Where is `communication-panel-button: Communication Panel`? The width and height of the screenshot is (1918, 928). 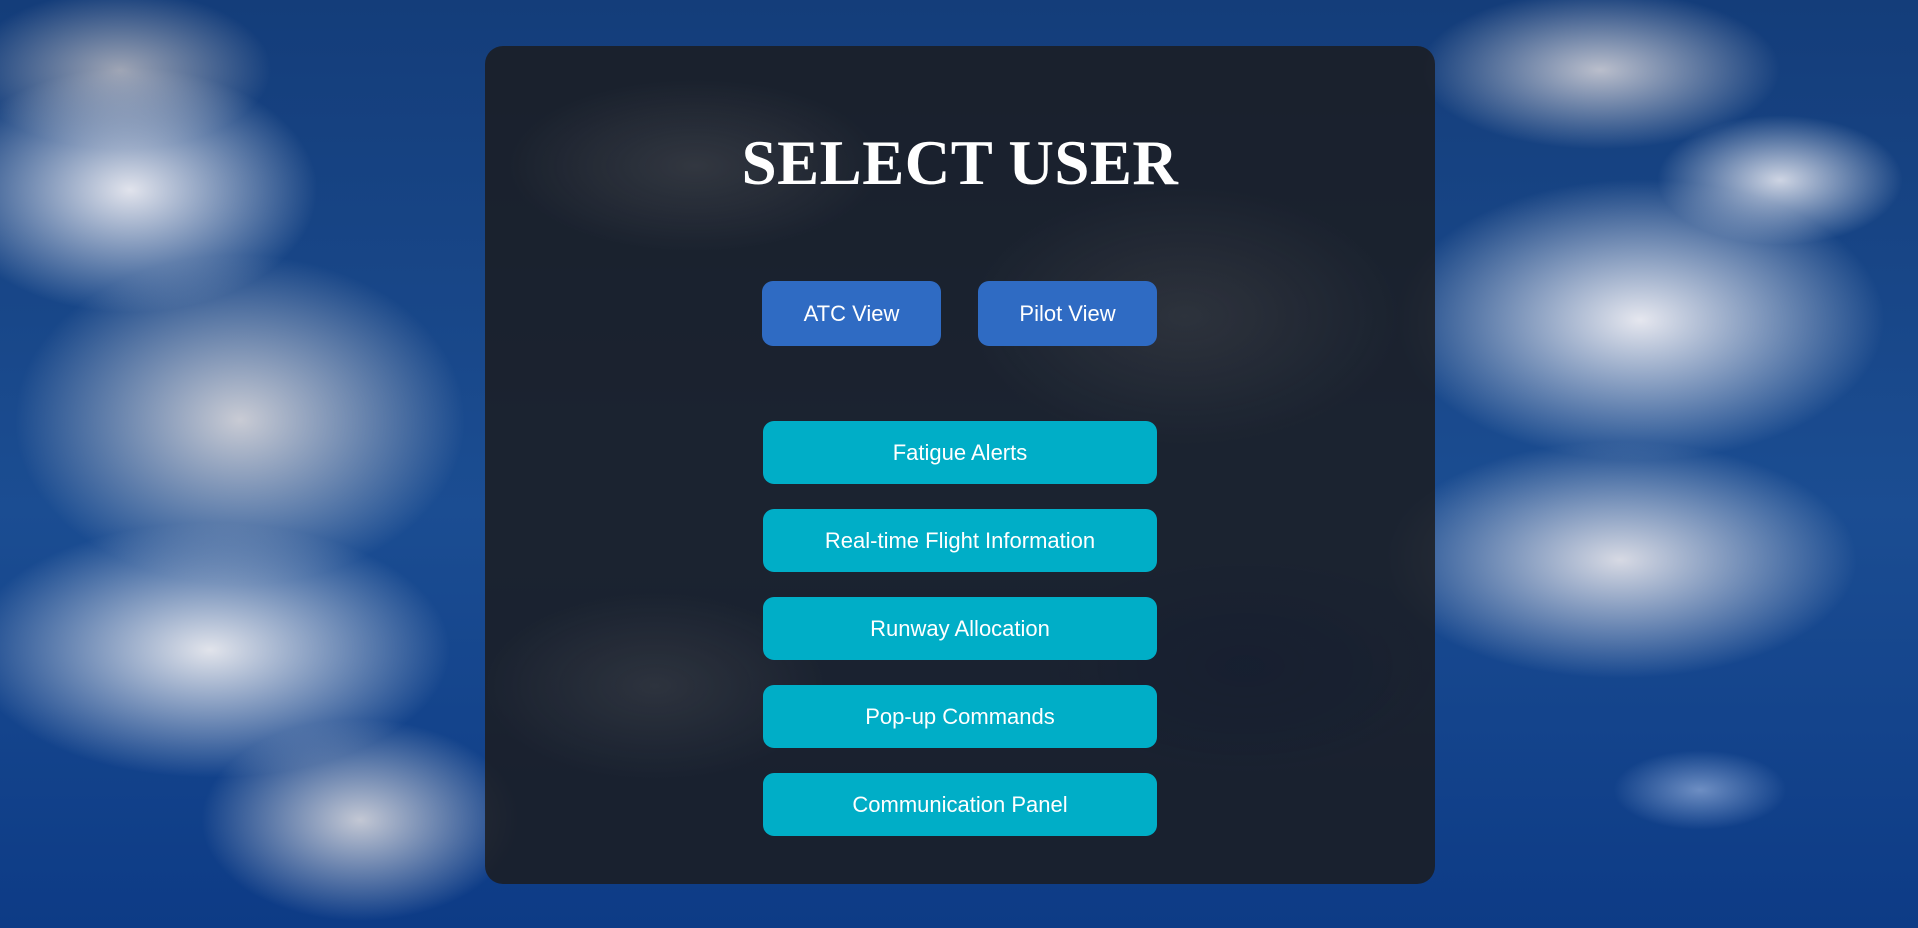 communication-panel-button: Communication Panel is located at coordinates (960, 804).